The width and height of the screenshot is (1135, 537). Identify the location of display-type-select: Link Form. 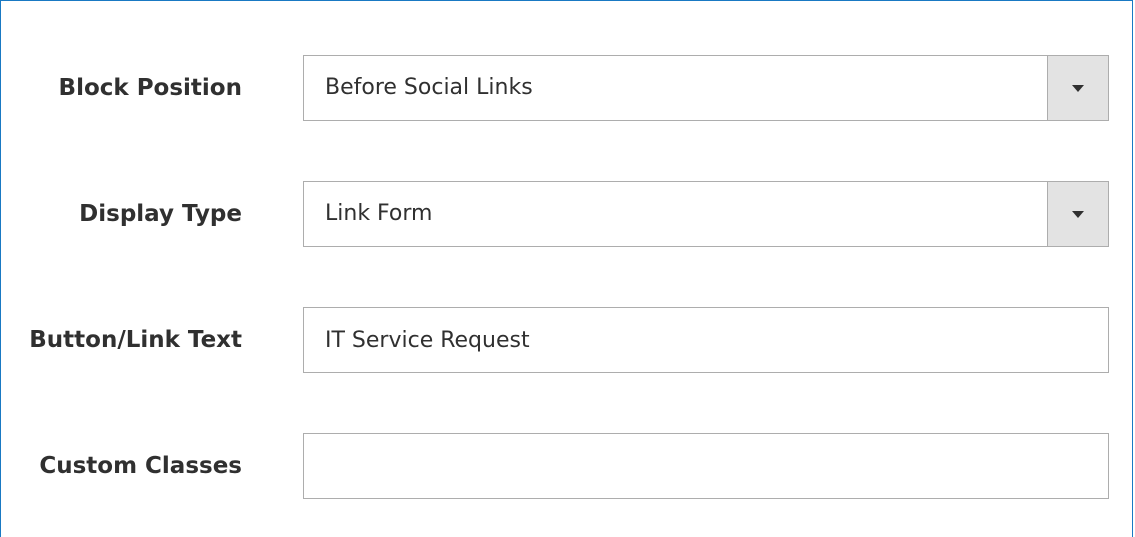
(706, 214).